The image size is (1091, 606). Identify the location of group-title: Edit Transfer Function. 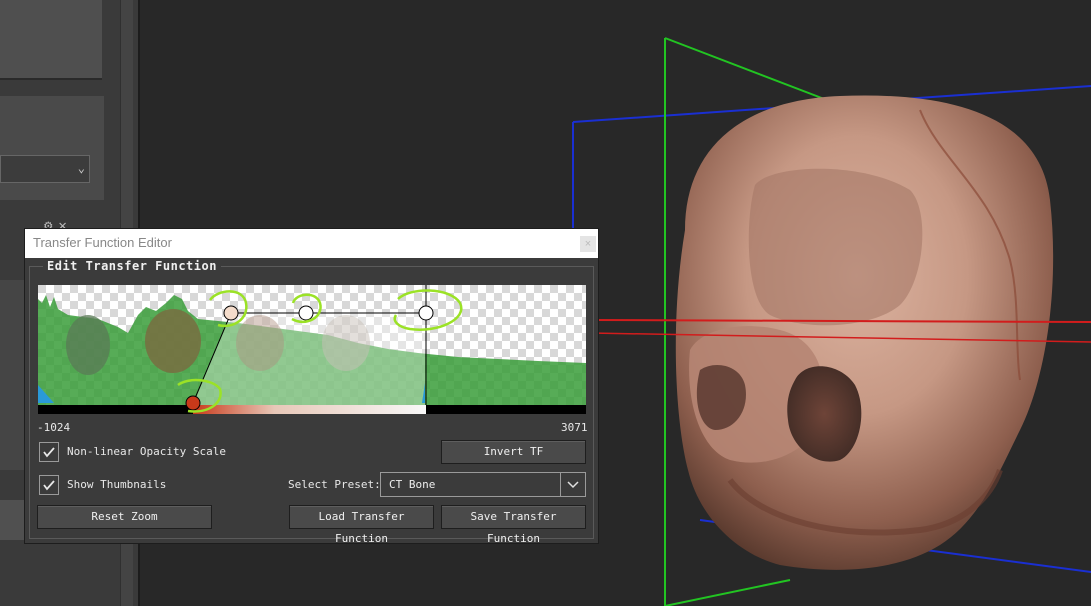
(132, 266).